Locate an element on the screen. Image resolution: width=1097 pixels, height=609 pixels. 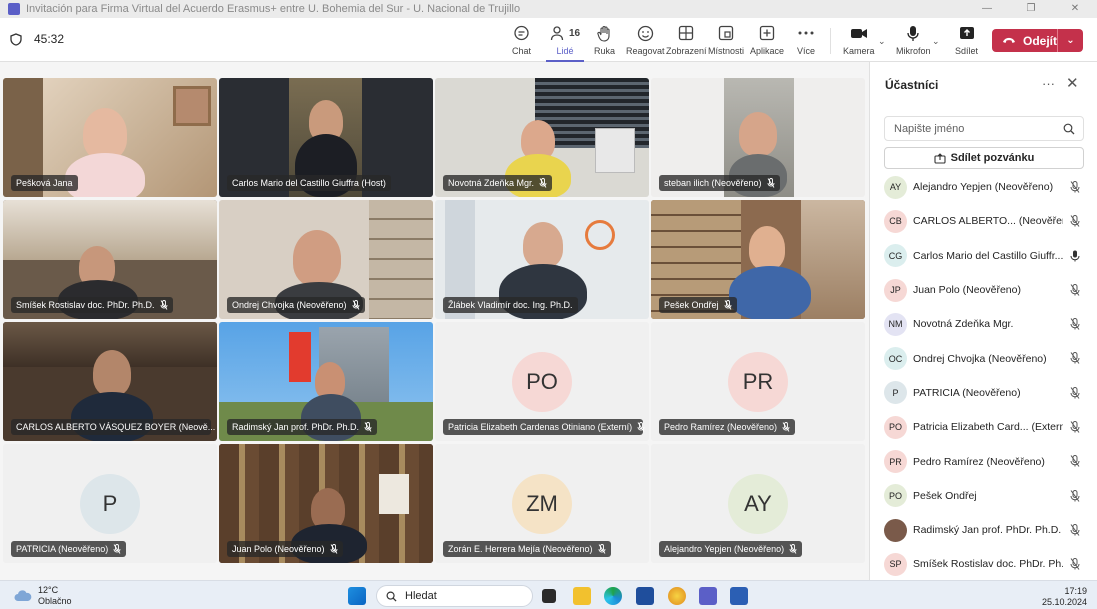
people-button: 16 Lidé is located at coordinates (565, 42).